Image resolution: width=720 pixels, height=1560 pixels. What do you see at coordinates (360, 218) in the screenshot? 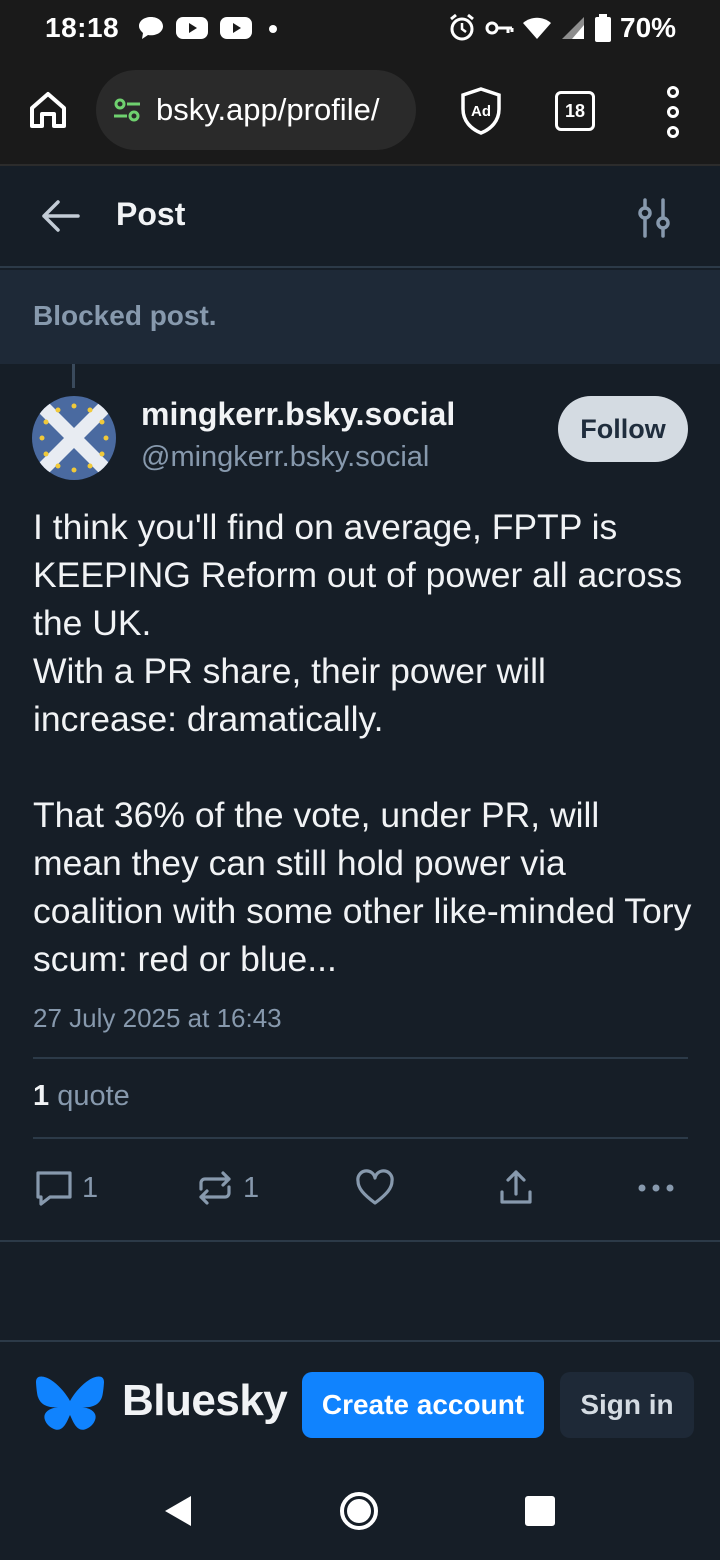
I see `post-header: Post` at bounding box center [360, 218].